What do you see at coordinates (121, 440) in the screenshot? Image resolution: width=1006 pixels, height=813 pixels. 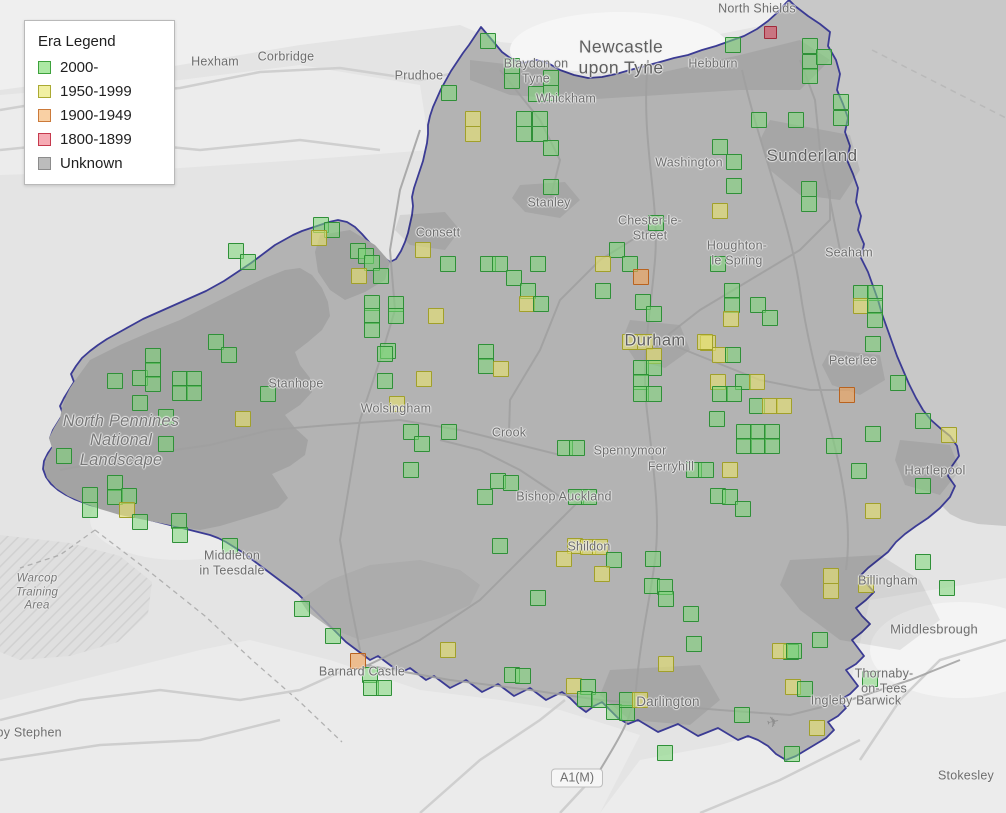 I see `place-label-north-pennines: North Pennines National Landscape` at bounding box center [121, 440].